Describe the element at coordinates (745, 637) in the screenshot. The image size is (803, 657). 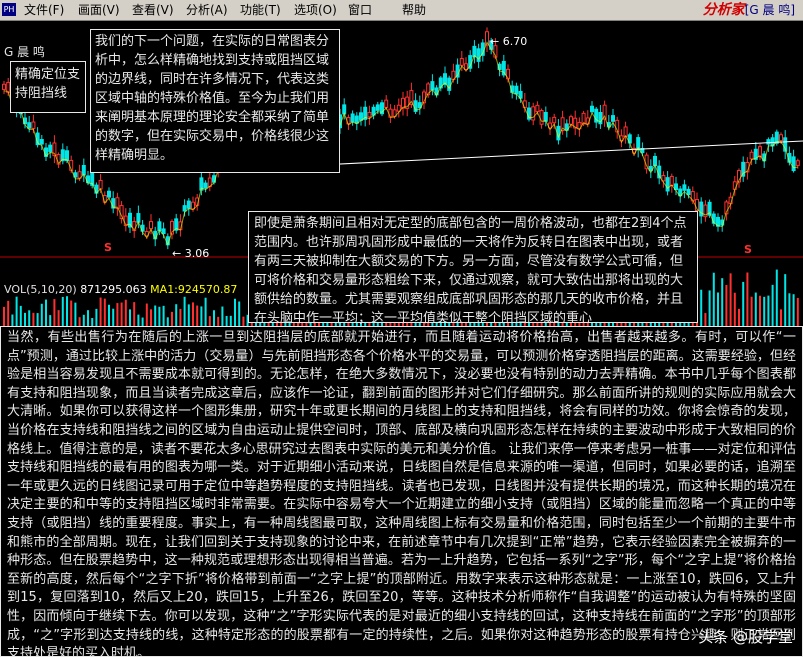
I see `watermark: 头条 @股学堂` at that location.